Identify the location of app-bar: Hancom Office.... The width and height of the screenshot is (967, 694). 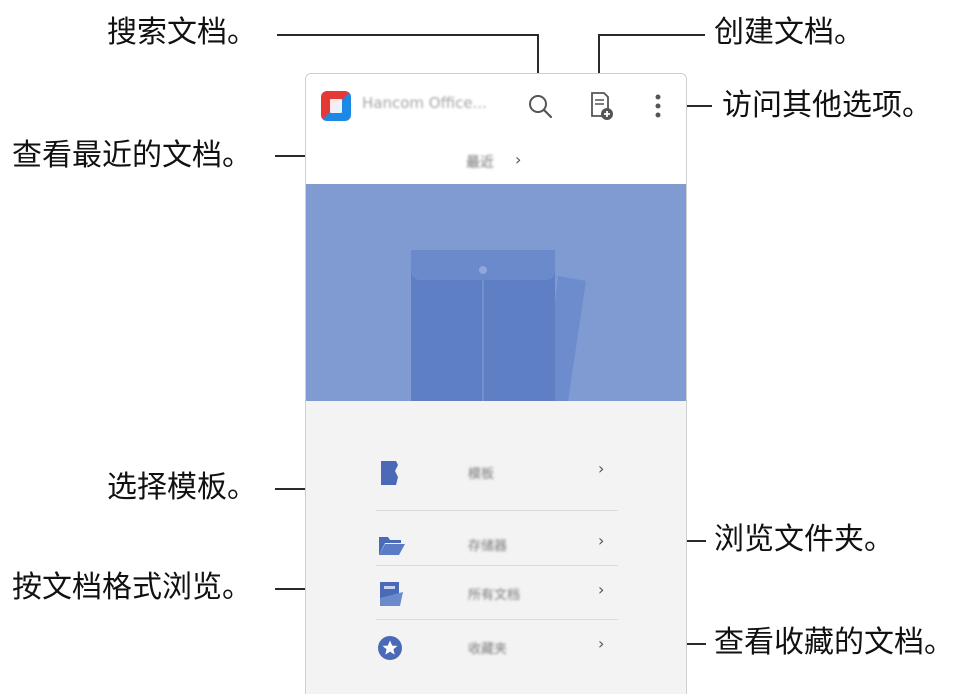
(496, 106).